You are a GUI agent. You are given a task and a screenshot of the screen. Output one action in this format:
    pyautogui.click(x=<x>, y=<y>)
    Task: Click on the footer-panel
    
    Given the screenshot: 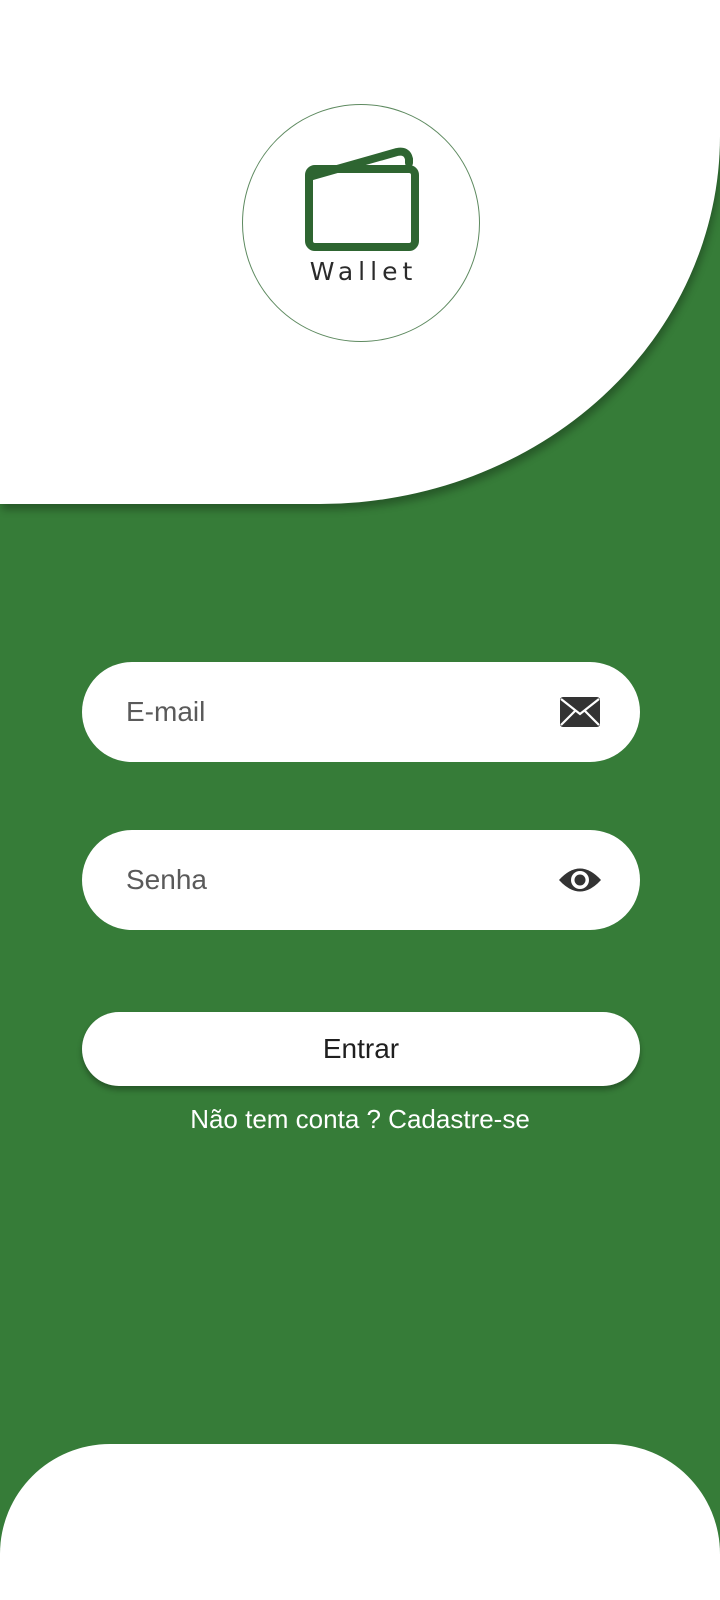 What is the action you would take?
    pyautogui.click(x=360, y=1522)
    